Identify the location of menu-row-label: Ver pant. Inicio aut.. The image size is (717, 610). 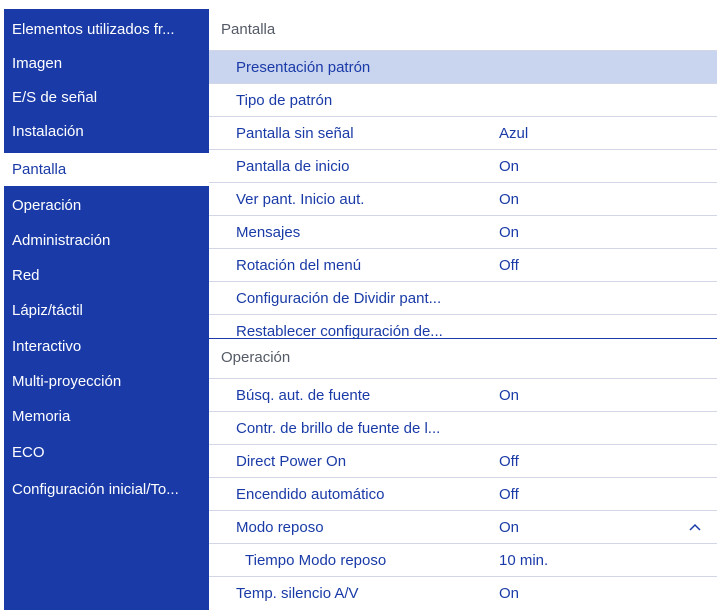
(300, 199).